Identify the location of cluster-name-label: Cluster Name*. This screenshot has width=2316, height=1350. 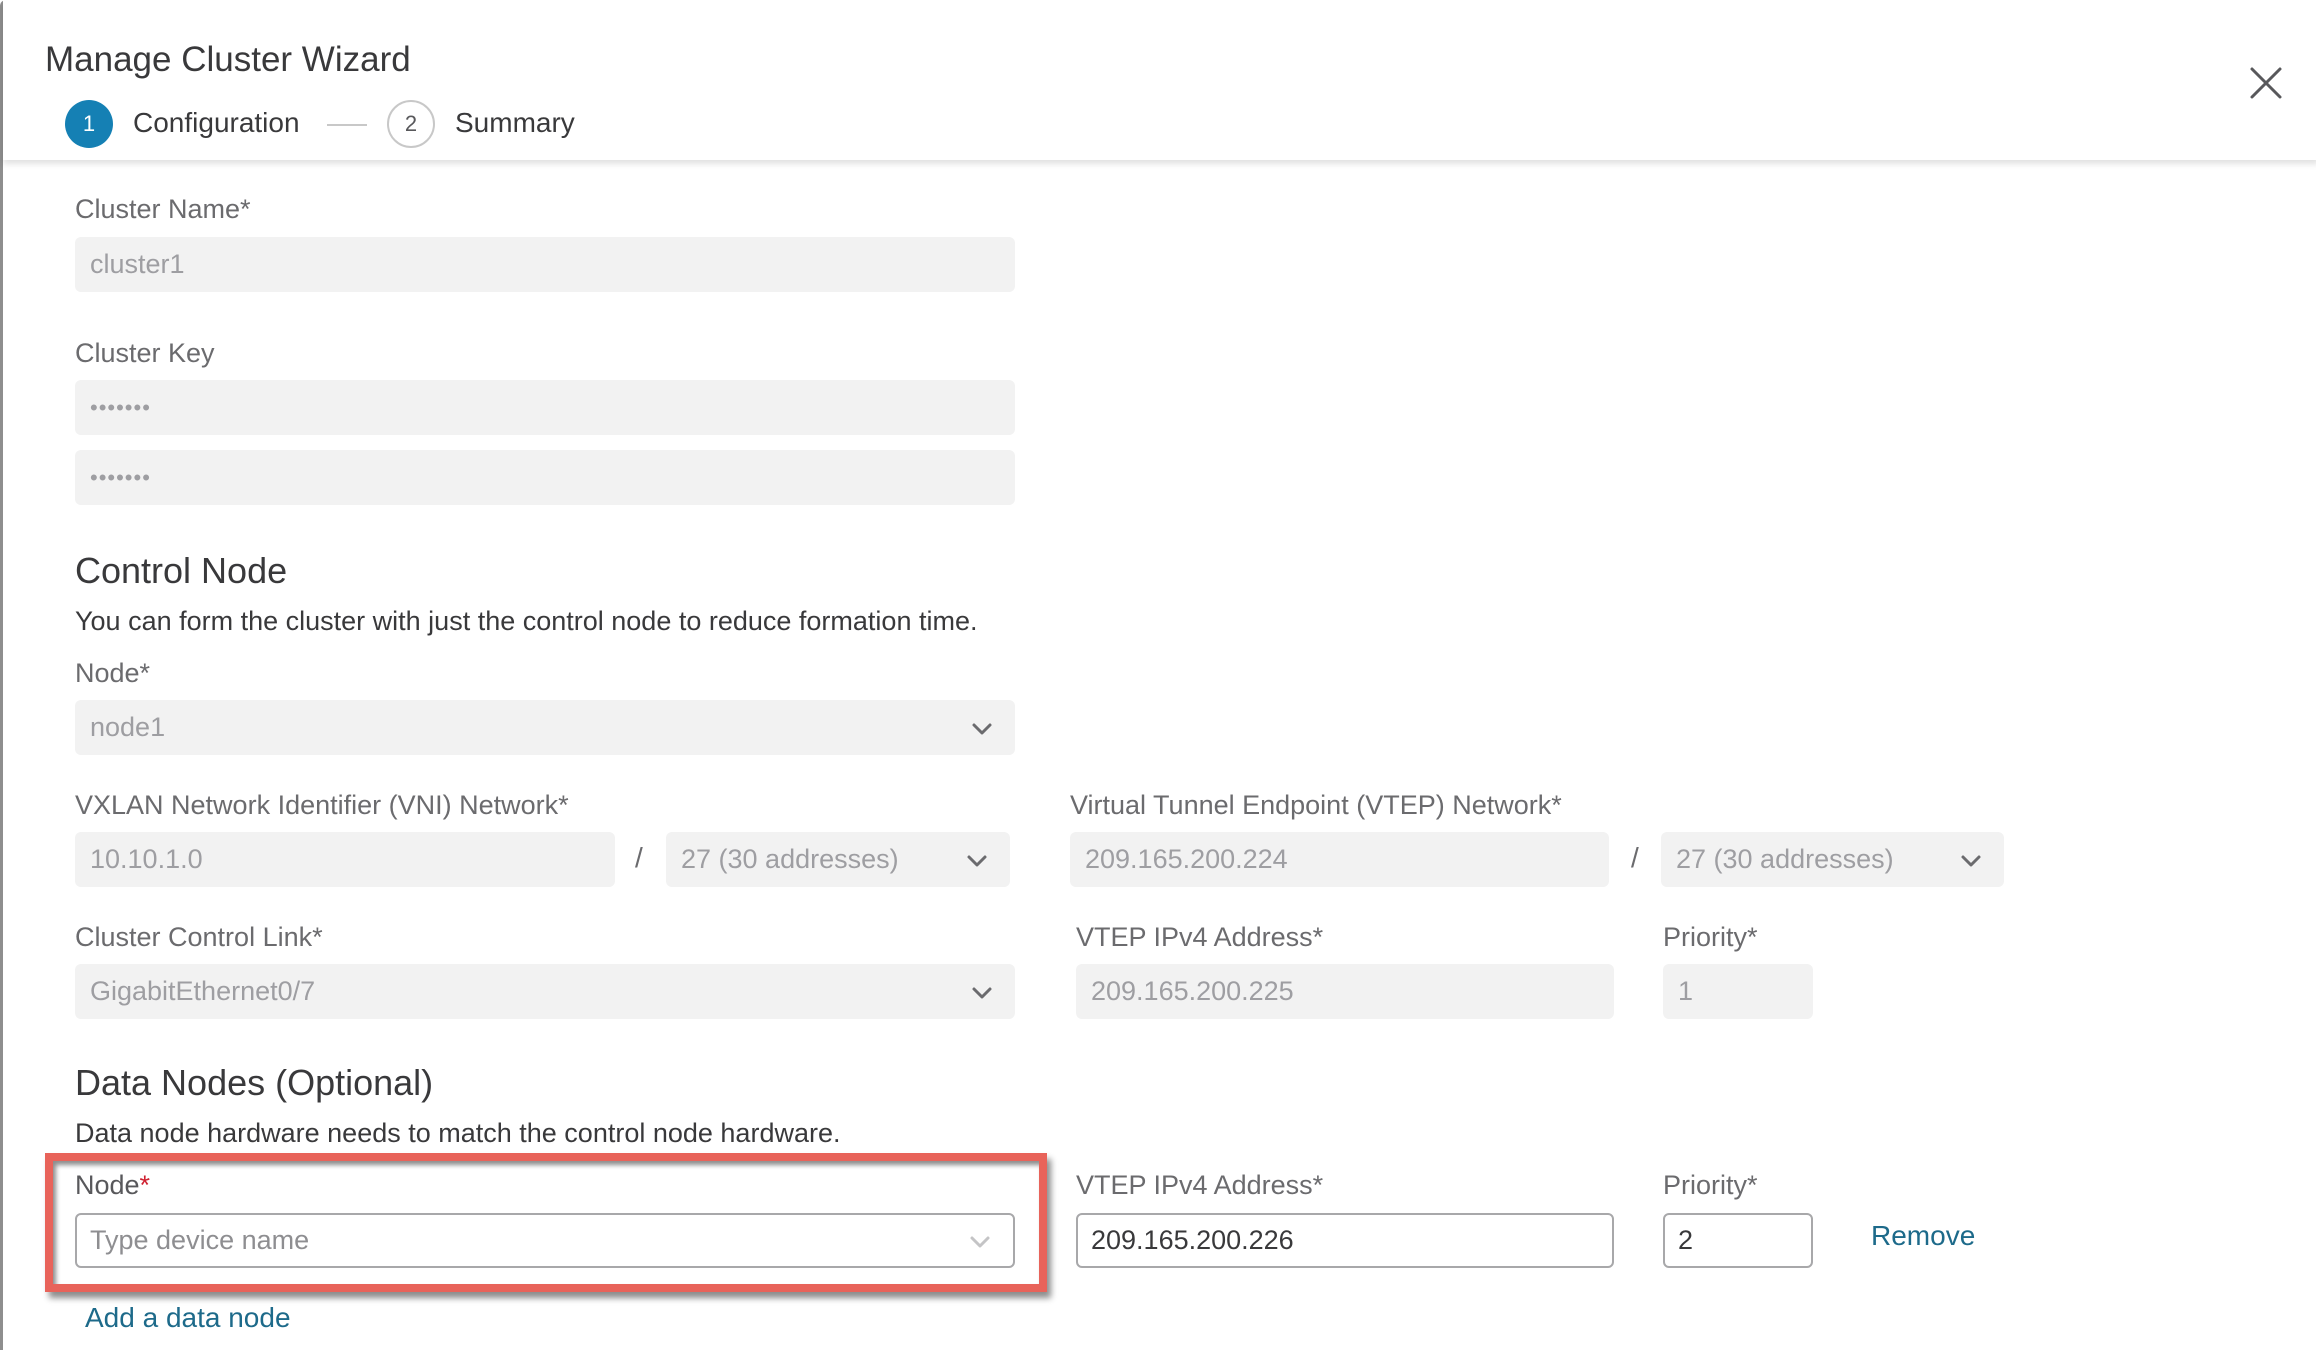
(163, 209).